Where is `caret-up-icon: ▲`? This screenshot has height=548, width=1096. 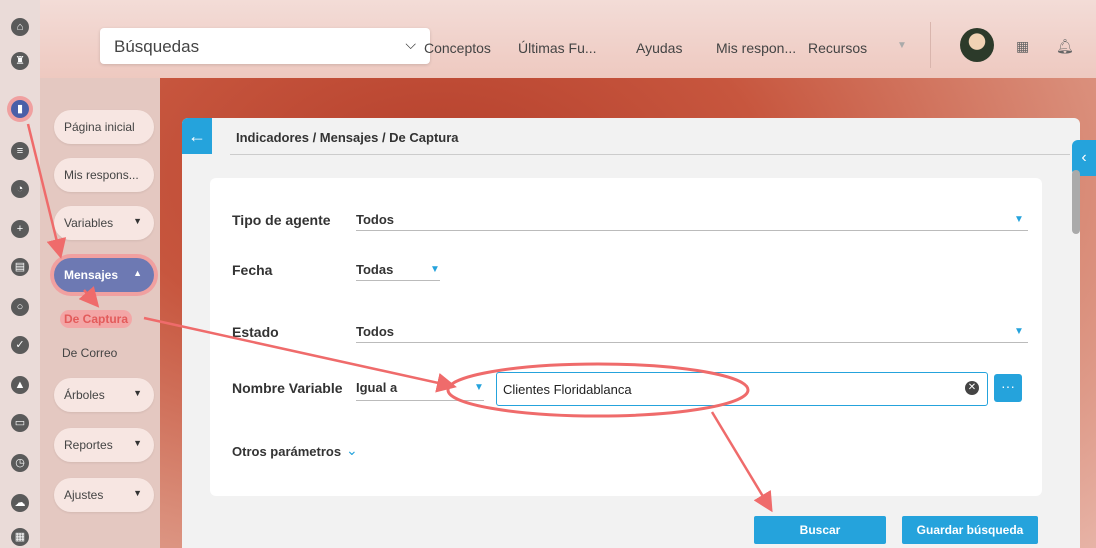
caret-up-icon: ▲ is located at coordinates (137, 273).